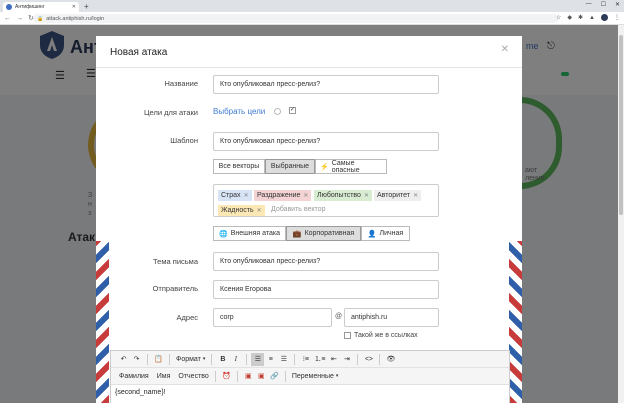  I want to click on scrollbar-thumb, so click(621, 125).